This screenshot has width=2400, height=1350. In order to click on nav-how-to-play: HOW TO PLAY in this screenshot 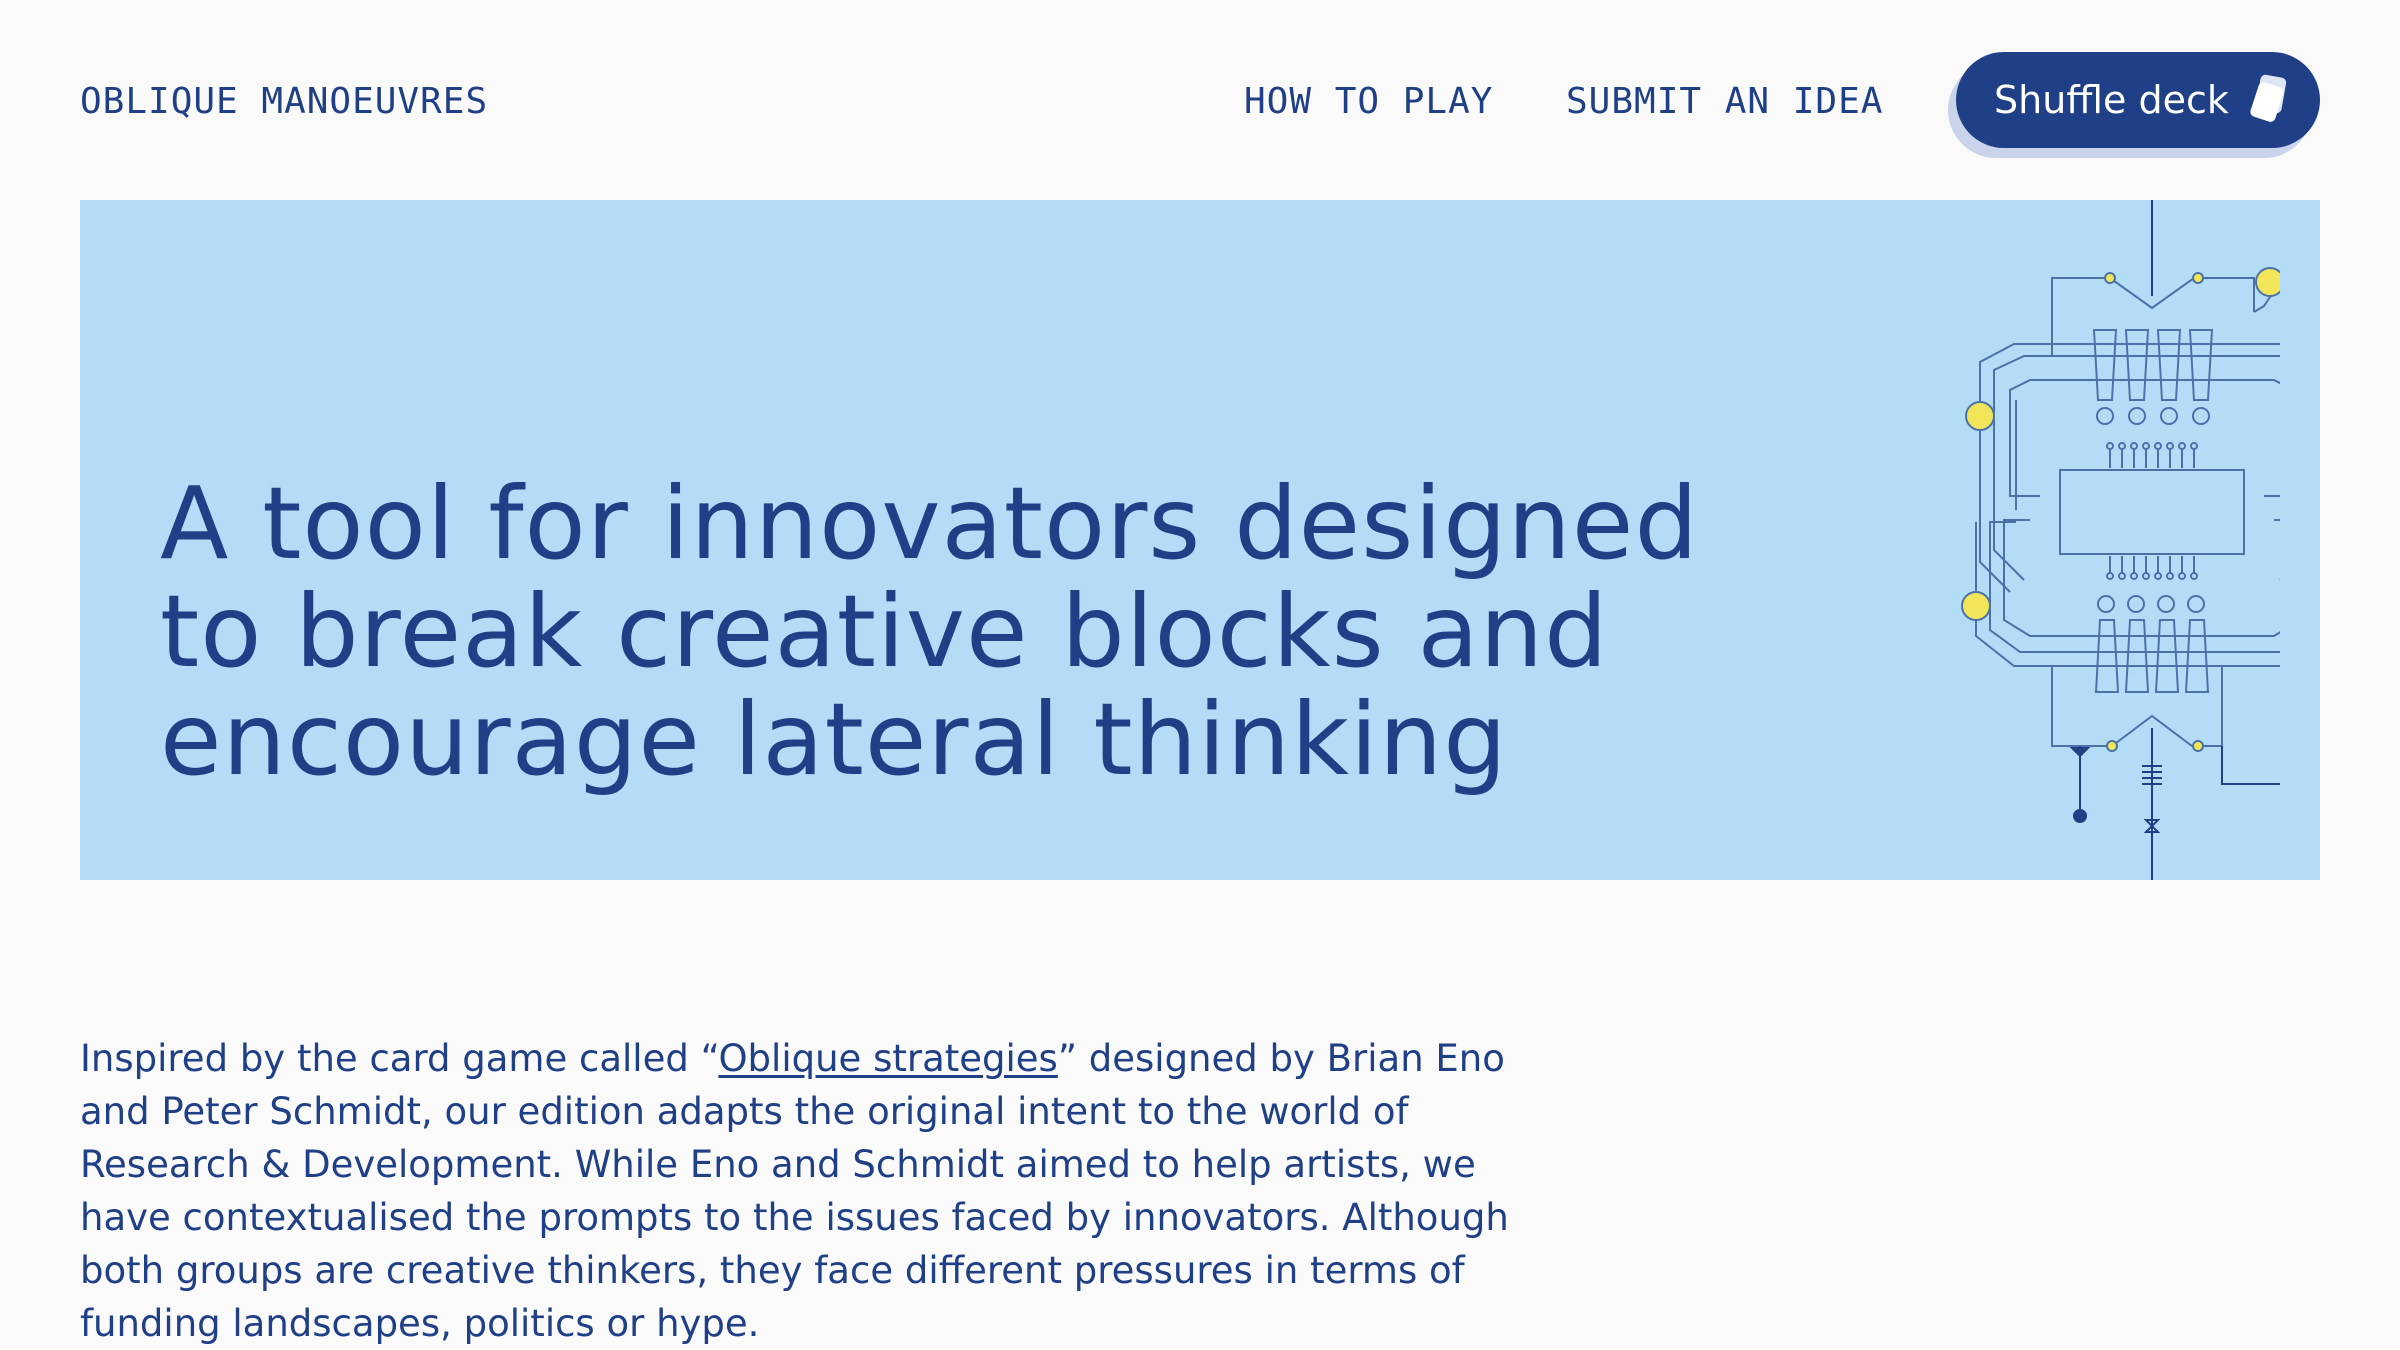, I will do `click(1368, 102)`.